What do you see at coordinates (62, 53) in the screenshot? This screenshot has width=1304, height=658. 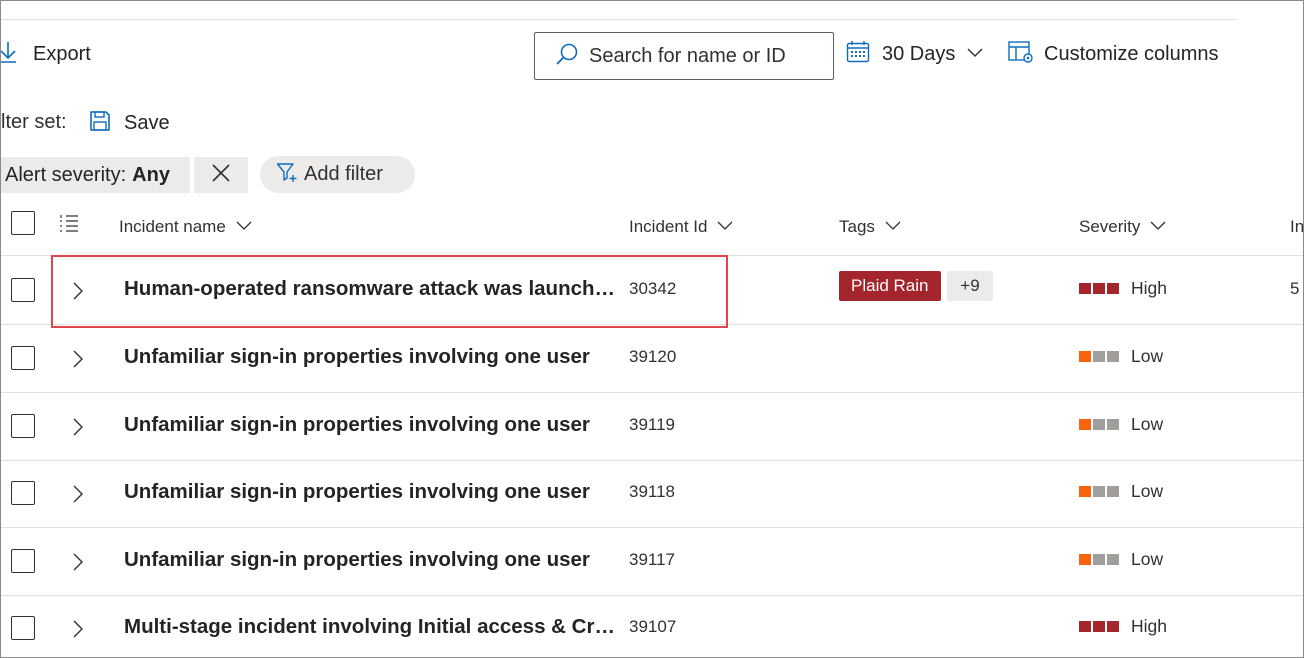 I see `export-label: Export` at bounding box center [62, 53].